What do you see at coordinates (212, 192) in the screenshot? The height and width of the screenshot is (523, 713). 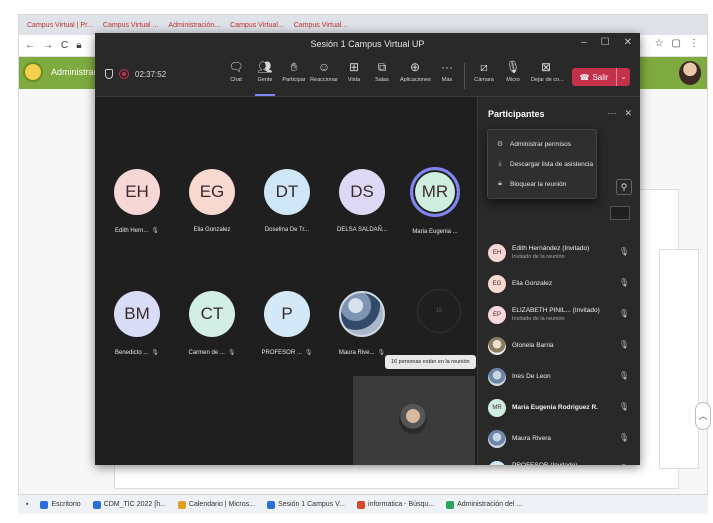 I see `avatar: EG` at bounding box center [212, 192].